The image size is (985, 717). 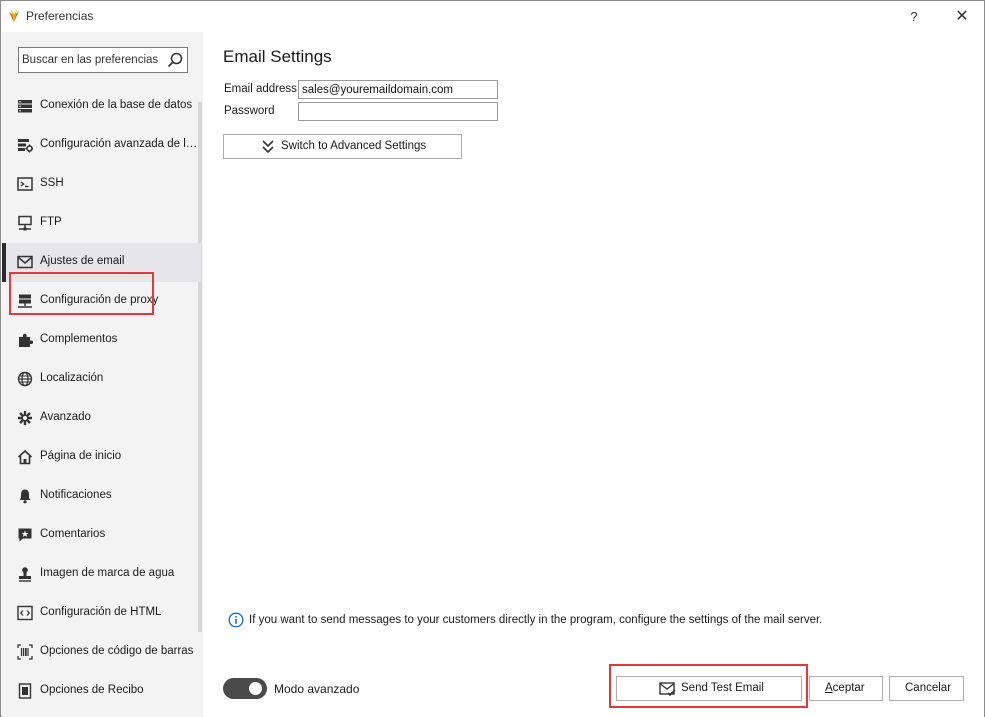 I want to click on send-test-email-button: Send Test Email, so click(x=709, y=688).